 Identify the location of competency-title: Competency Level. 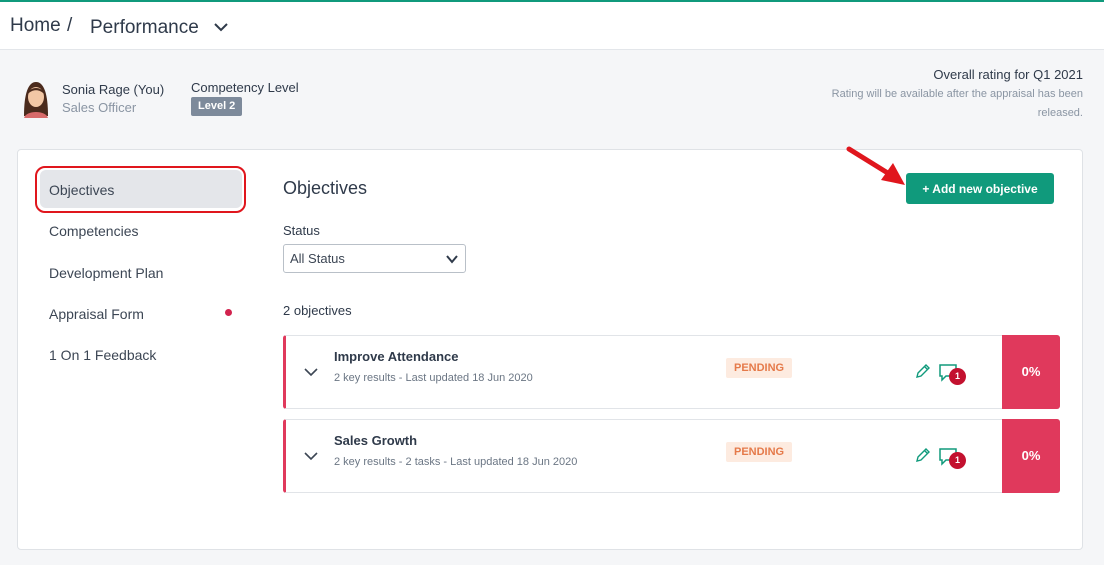
(245, 87).